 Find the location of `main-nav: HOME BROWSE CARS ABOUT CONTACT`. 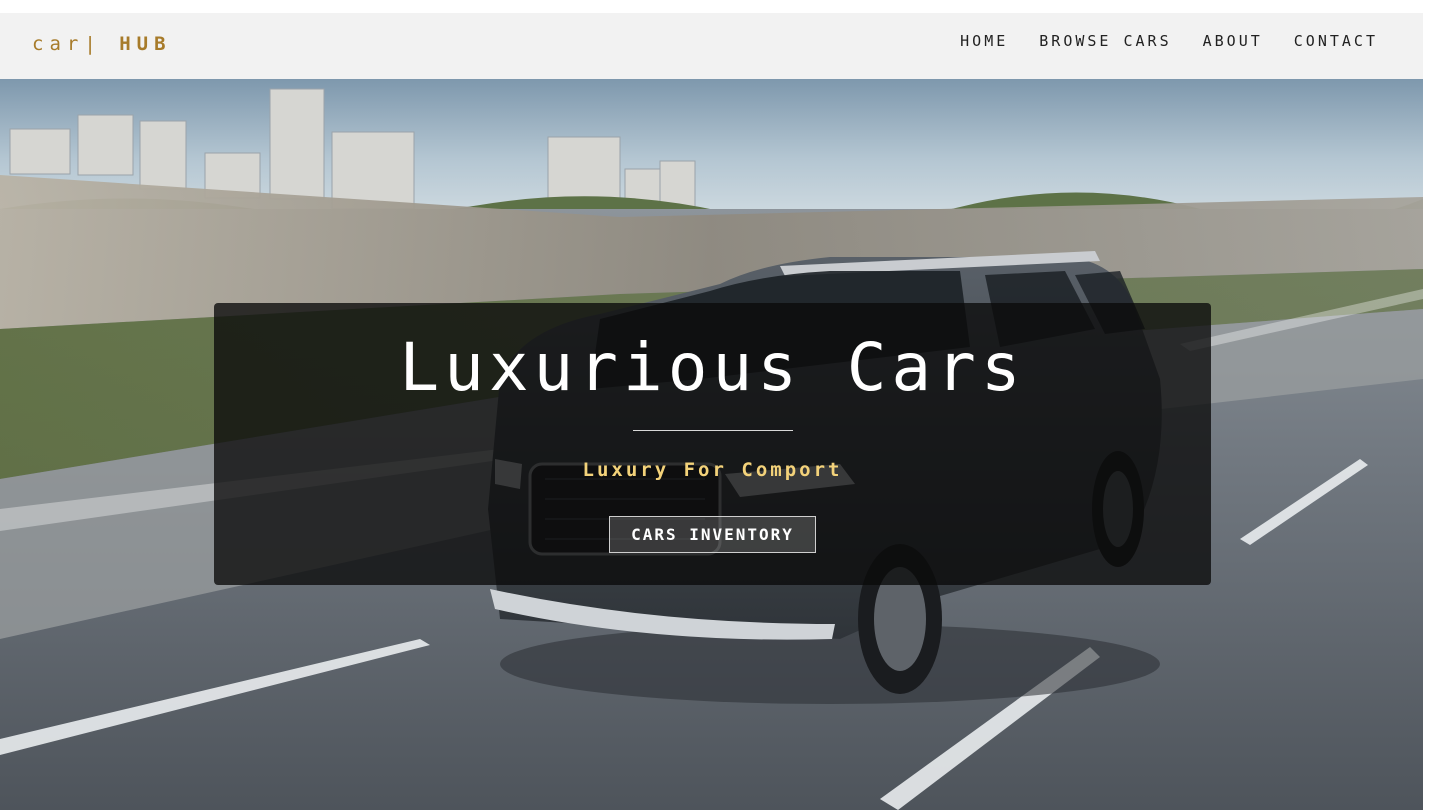

main-nav: HOME BROWSE CARS ABOUT CONTACT is located at coordinates (1169, 41).